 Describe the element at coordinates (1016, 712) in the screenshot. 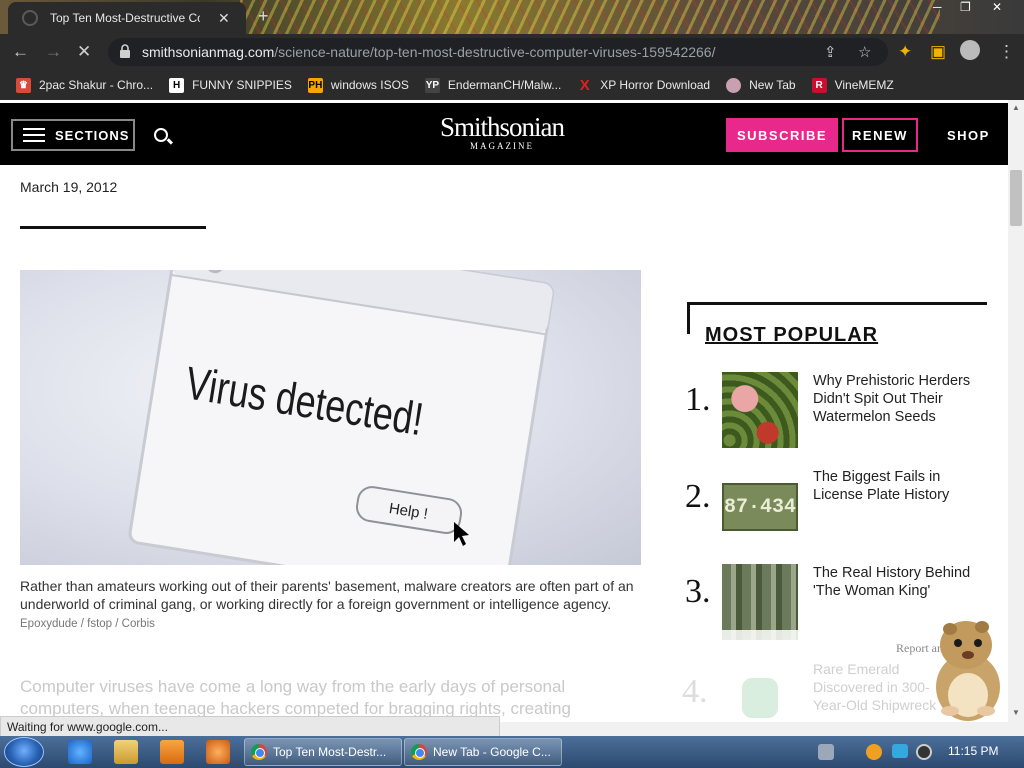

I see `scroll-down-arrow-icon: ▼` at that location.